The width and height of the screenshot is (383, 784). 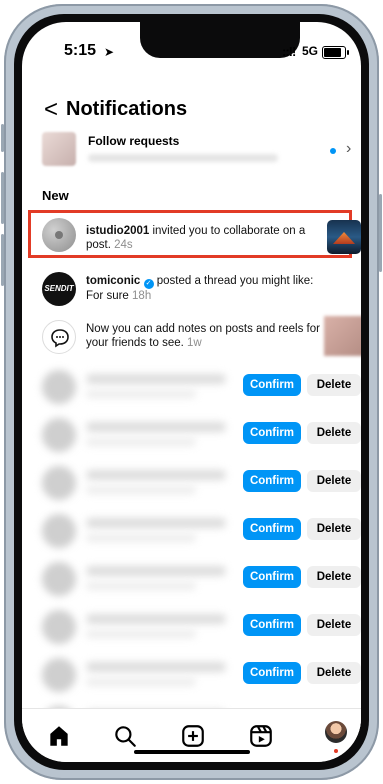 What do you see at coordinates (2, 198) in the screenshot?
I see `volume-up-button` at bounding box center [2, 198].